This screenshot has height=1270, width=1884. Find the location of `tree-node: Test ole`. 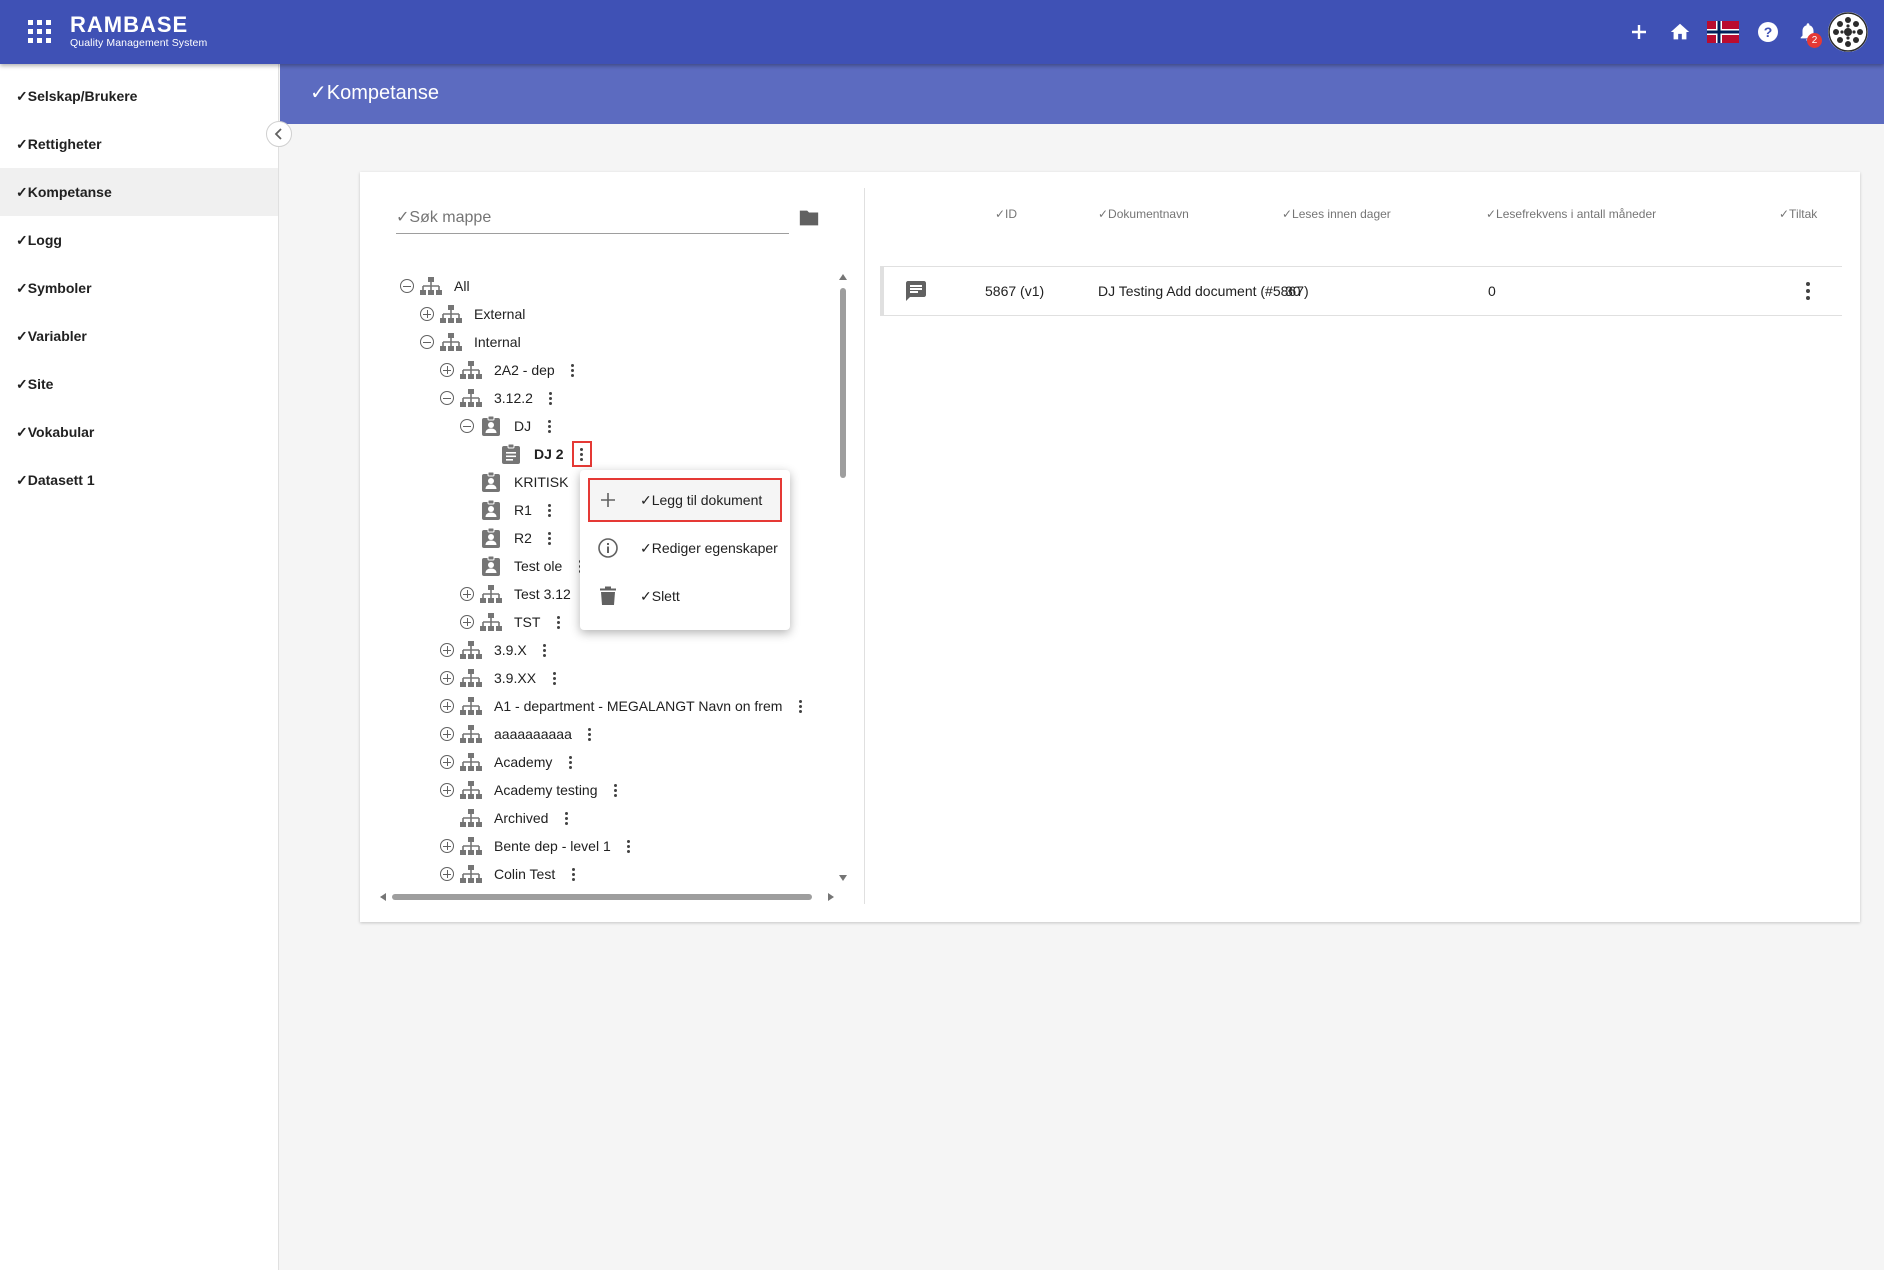

tree-node: Test ole is located at coordinates (524, 566).